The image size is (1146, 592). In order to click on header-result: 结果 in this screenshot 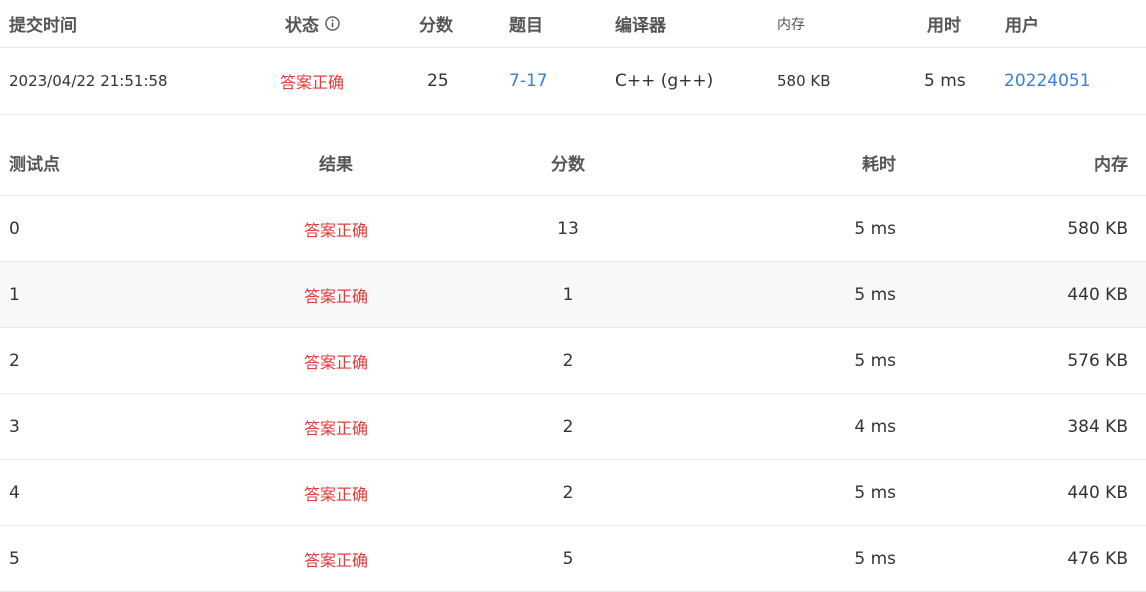, I will do `click(336, 165)`.